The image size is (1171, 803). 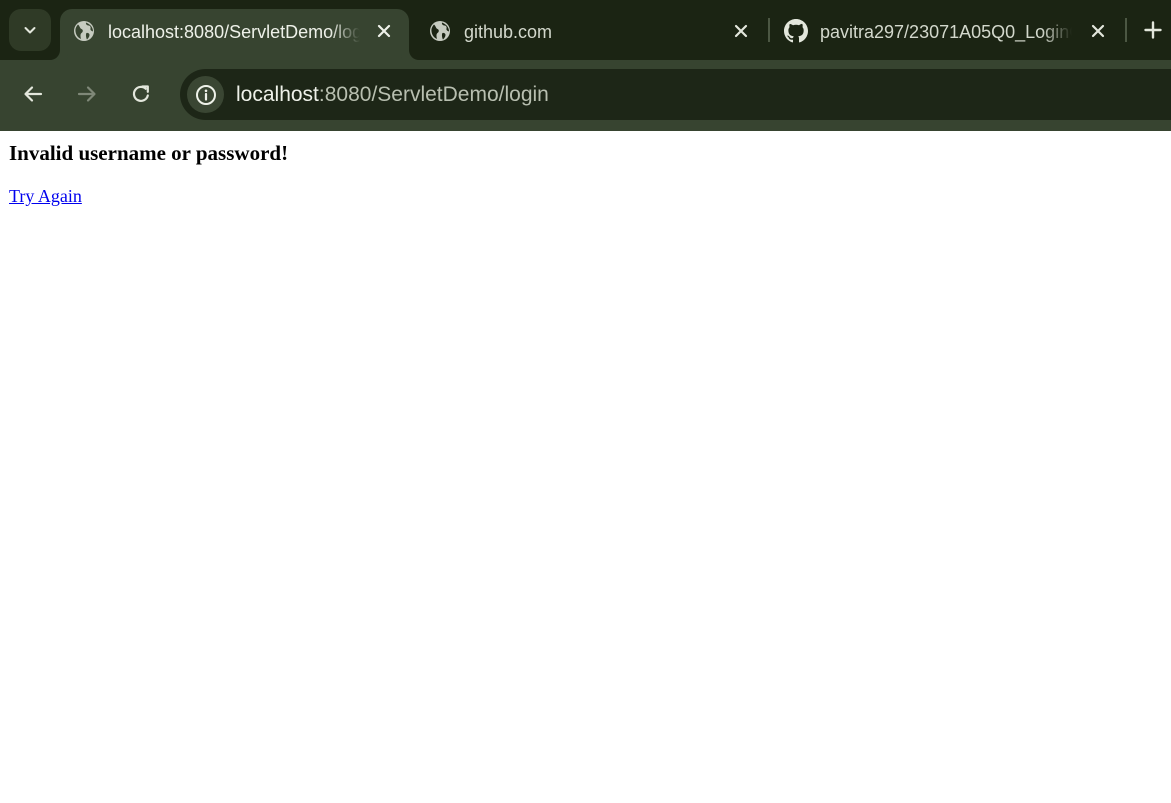 I want to click on url-host: localhost, so click(x=277, y=94).